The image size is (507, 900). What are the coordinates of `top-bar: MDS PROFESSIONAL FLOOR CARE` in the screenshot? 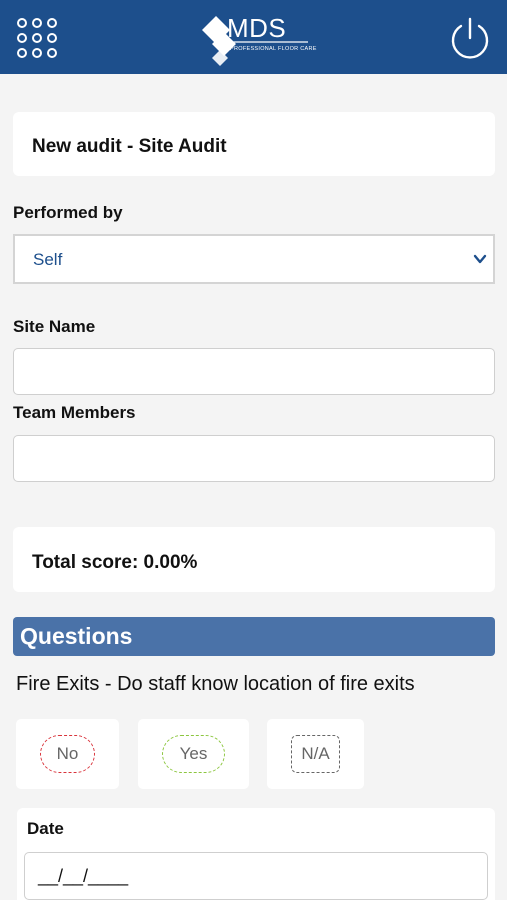 It's located at (253, 37).